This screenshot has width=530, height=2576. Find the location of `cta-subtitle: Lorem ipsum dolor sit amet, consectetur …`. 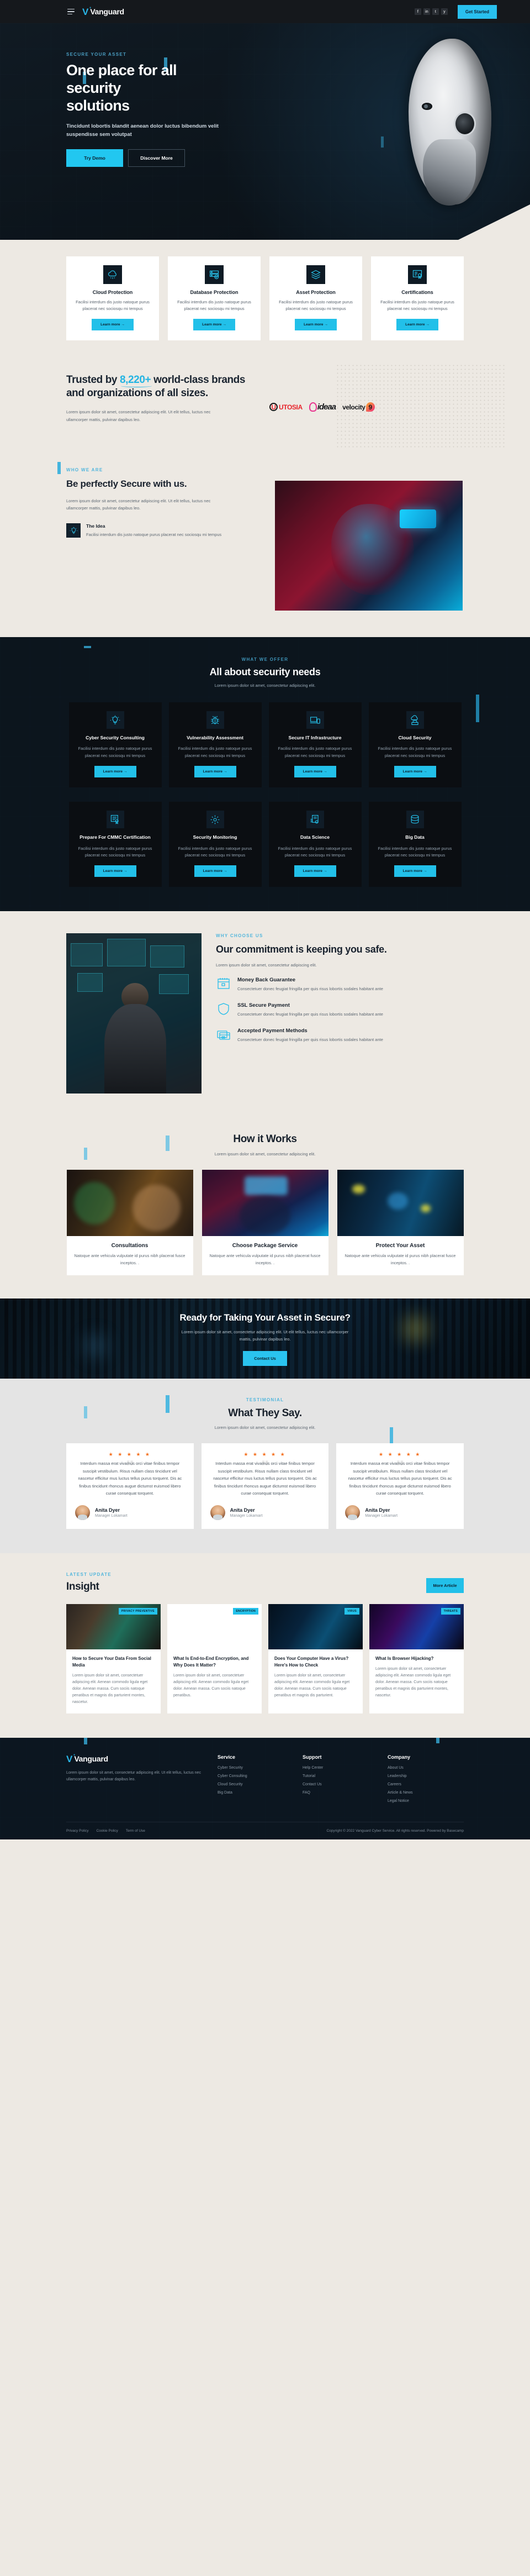

cta-subtitle: Lorem ipsum dolor sit amet, consectetur … is located at coordinates (265, 1335).